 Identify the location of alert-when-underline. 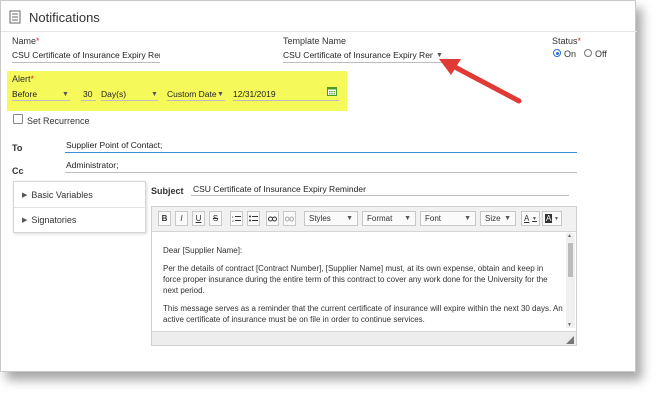
(41, 100).